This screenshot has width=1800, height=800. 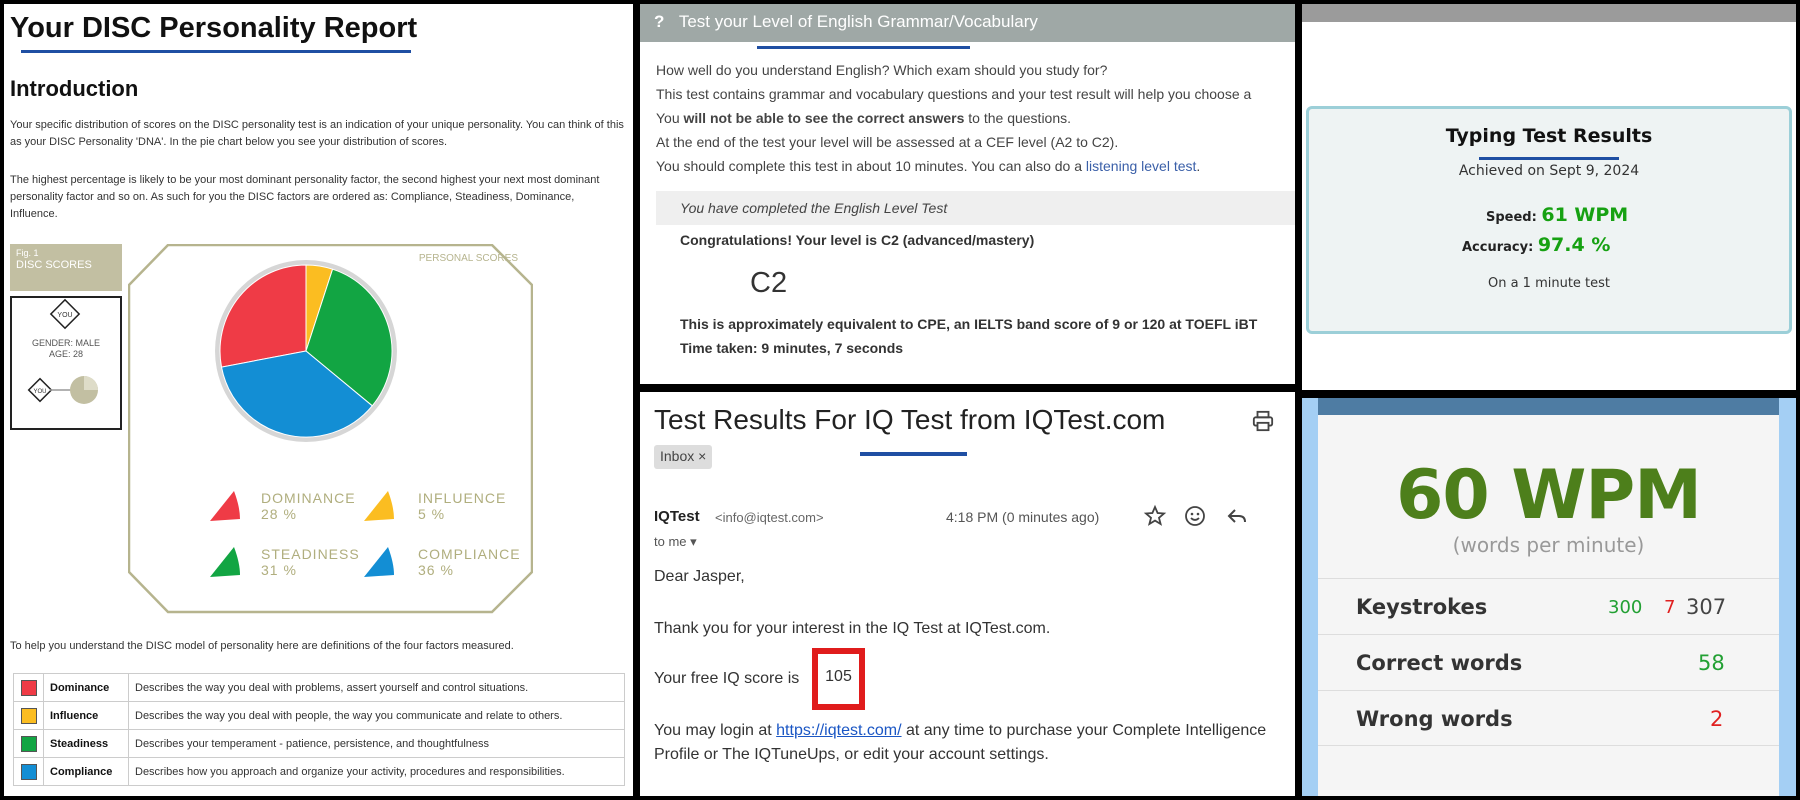 I want to click on email-time: 4:18 PM (0 minutes ago), so click(x=1023, y=517).